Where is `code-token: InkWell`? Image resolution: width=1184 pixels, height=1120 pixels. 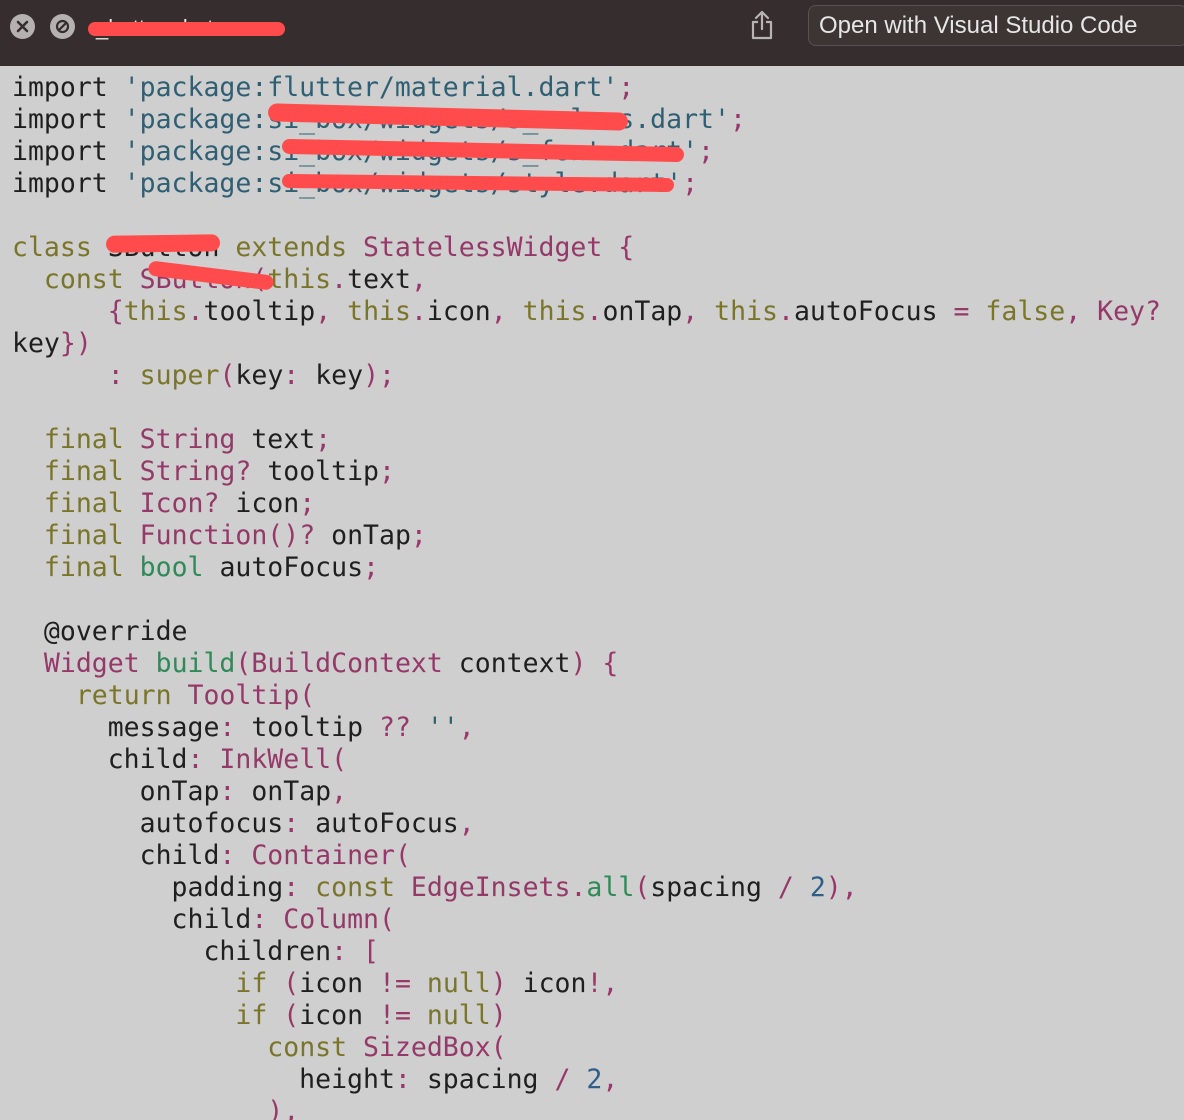
code-token: InkWell is located at coordinates (275, 759).